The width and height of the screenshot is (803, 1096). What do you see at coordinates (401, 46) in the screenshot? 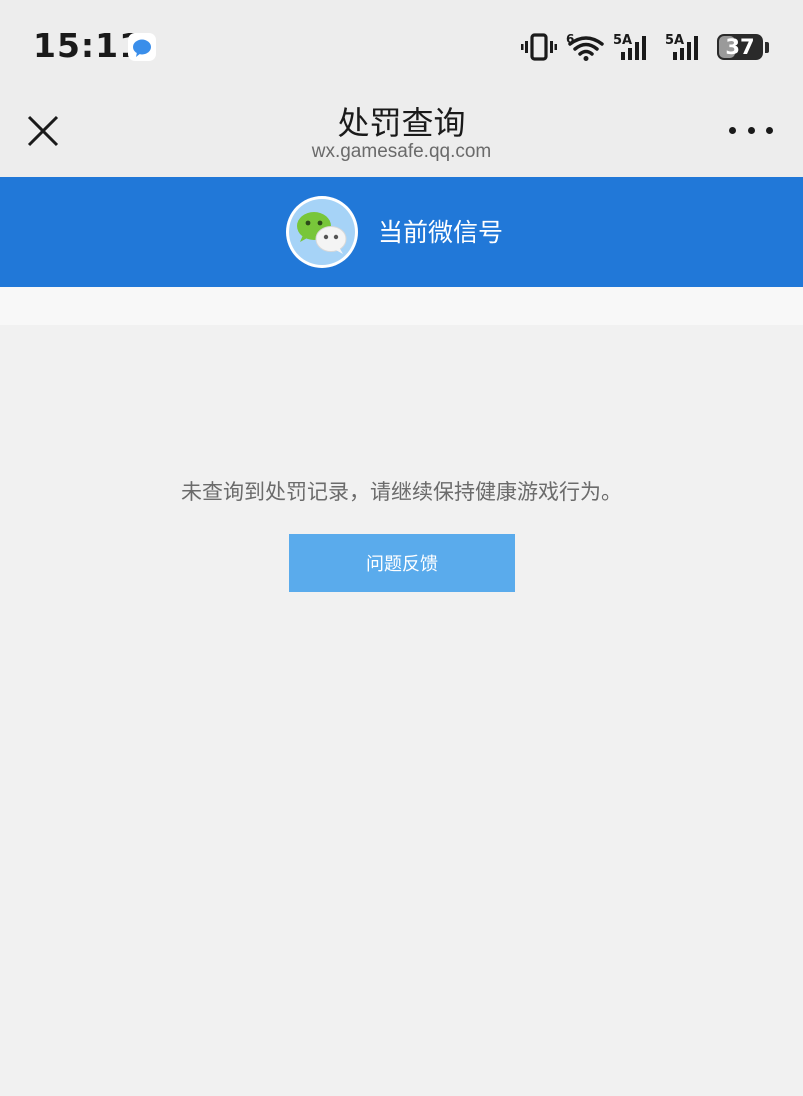
I see `status-bar: 15:11 6 5A 5A 37` at bounding box center [401, 46].